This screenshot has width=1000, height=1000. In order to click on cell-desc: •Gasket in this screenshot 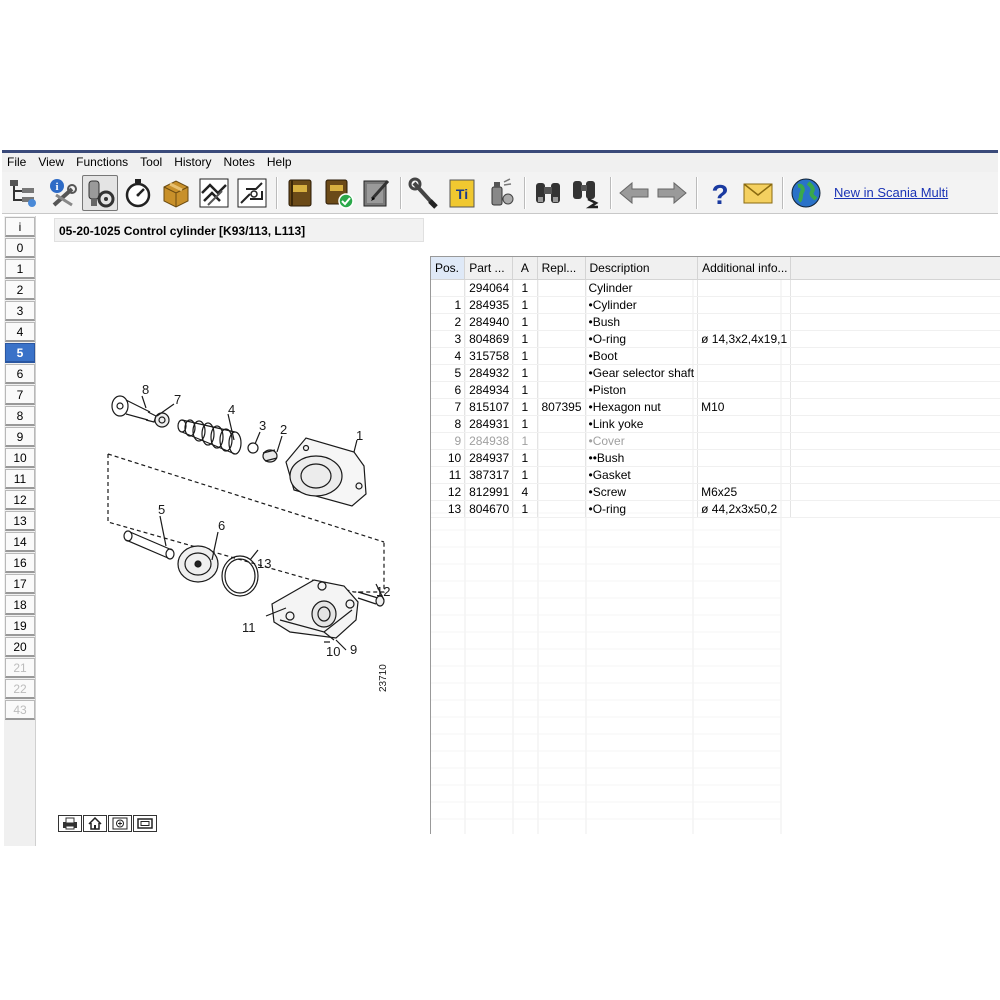, I will do `click(642, 475)`.